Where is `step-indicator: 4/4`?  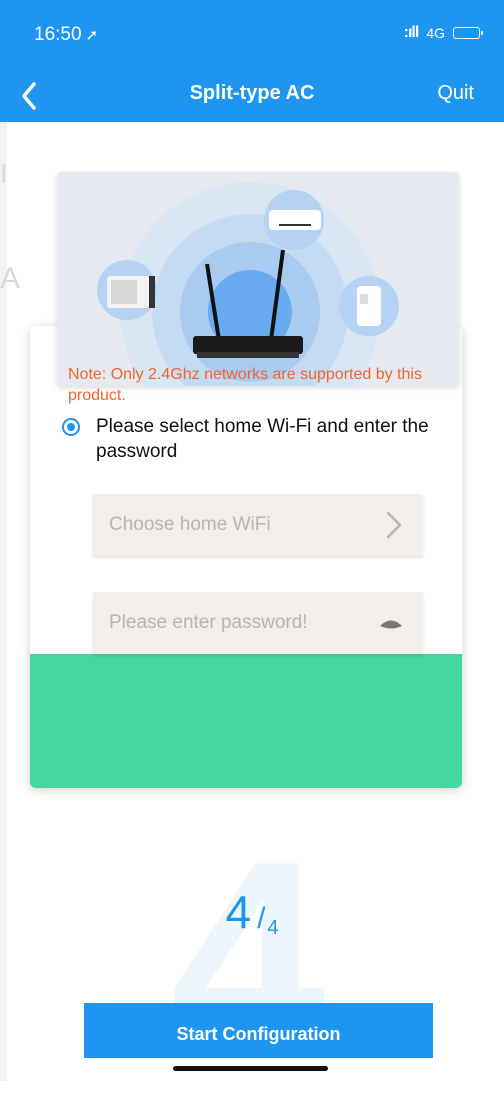
step-indicator: 4/4 is located at coordinates (252, 912).